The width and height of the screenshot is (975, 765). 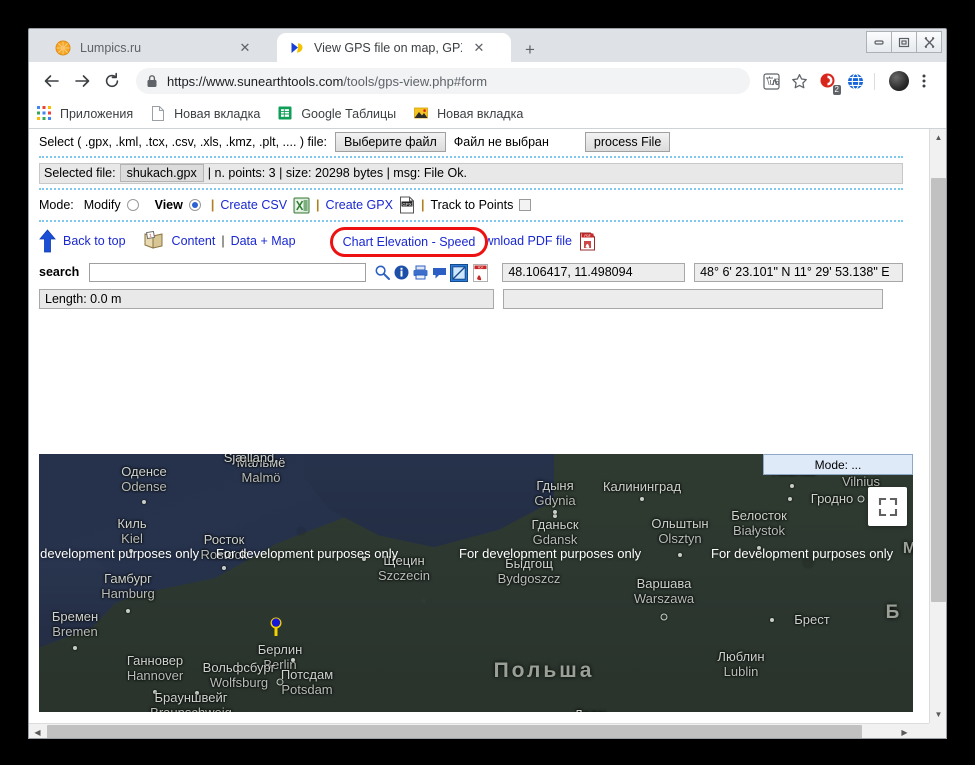 I want to click on magnifier-icon, so click(x=382, y=272).